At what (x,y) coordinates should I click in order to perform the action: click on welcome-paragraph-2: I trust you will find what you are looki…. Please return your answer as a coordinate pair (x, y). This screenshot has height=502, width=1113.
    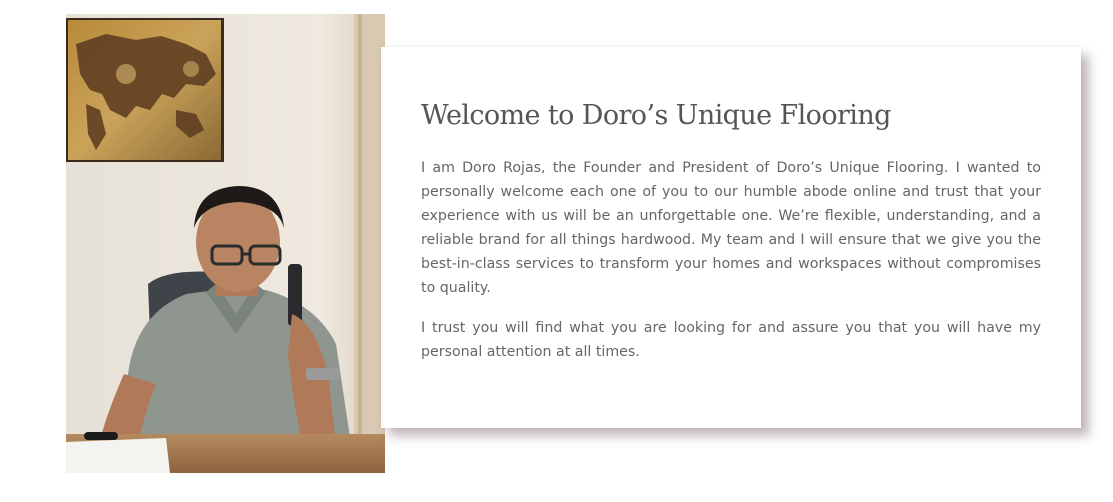
    Looking at the image, I should click on (731, 340).